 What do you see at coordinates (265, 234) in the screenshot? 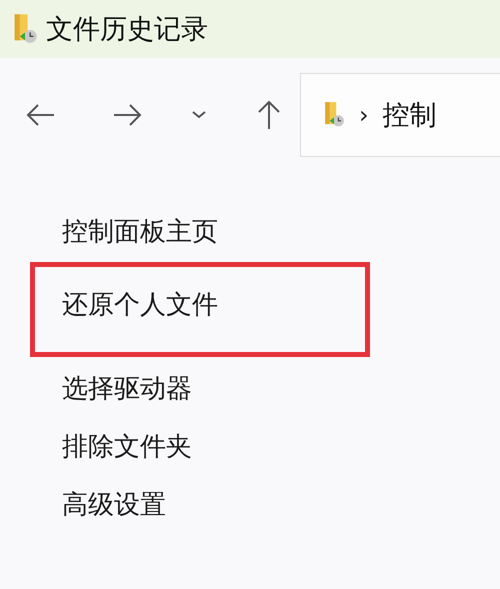
I see `sidebar-link: 控制面板主页` at bounding box center [265, 234].